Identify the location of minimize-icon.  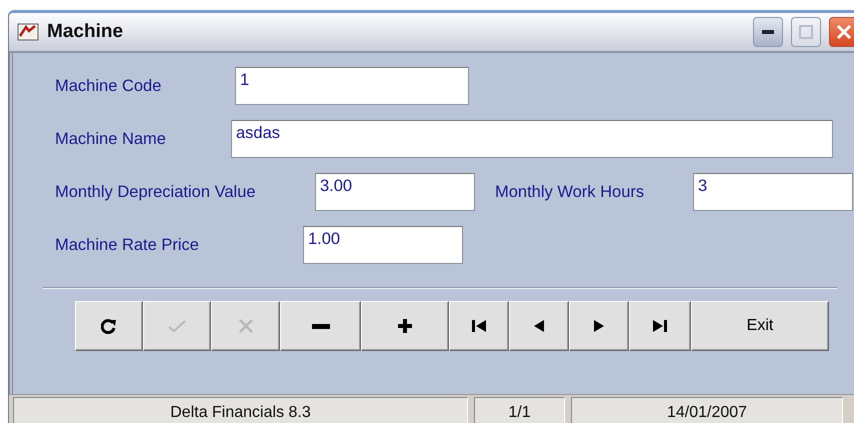
(768, 32).